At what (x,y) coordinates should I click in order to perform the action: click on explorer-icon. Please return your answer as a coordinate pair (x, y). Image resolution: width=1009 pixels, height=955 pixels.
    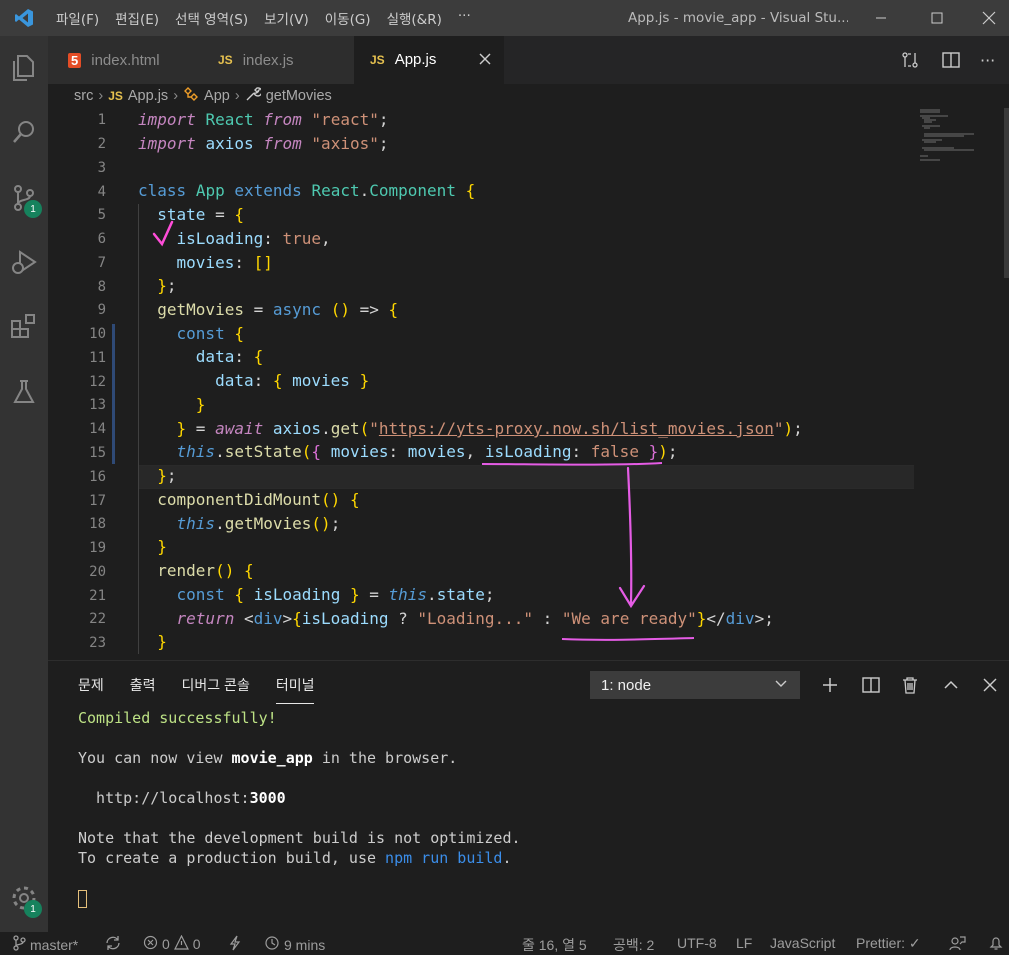
    Looking at the image, I should click on (24, 68).